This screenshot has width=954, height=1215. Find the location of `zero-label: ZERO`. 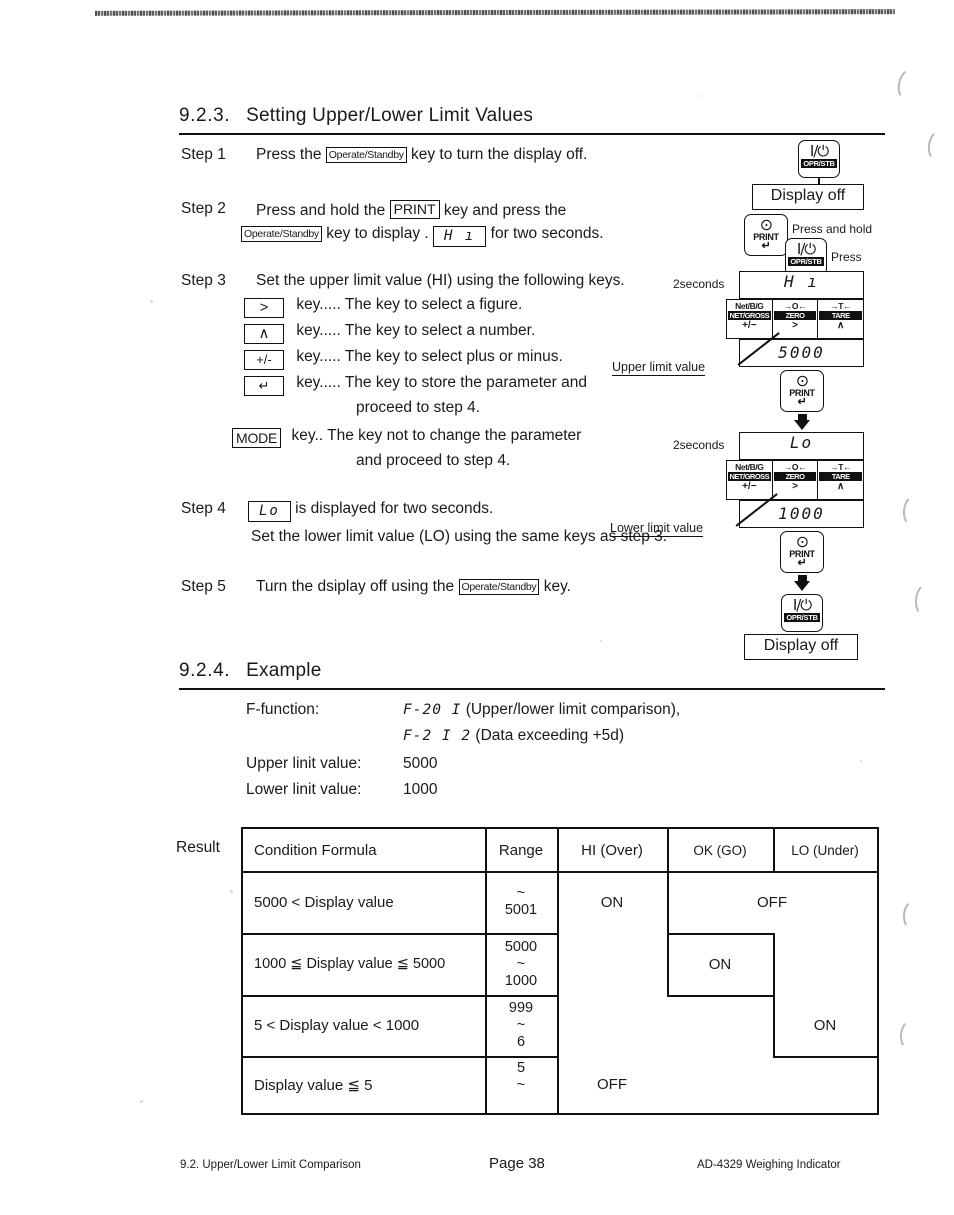

zero-label: ZERO is located at coordinates (795, 315).